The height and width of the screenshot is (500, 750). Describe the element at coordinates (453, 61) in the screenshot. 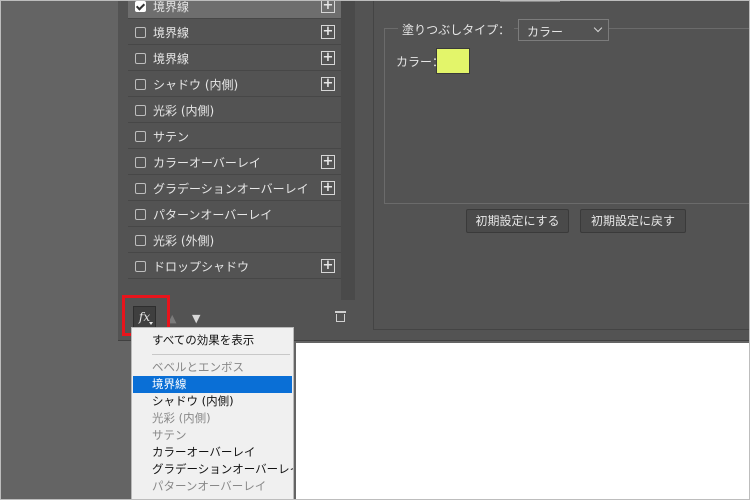

I see `color-swatch` at that location.